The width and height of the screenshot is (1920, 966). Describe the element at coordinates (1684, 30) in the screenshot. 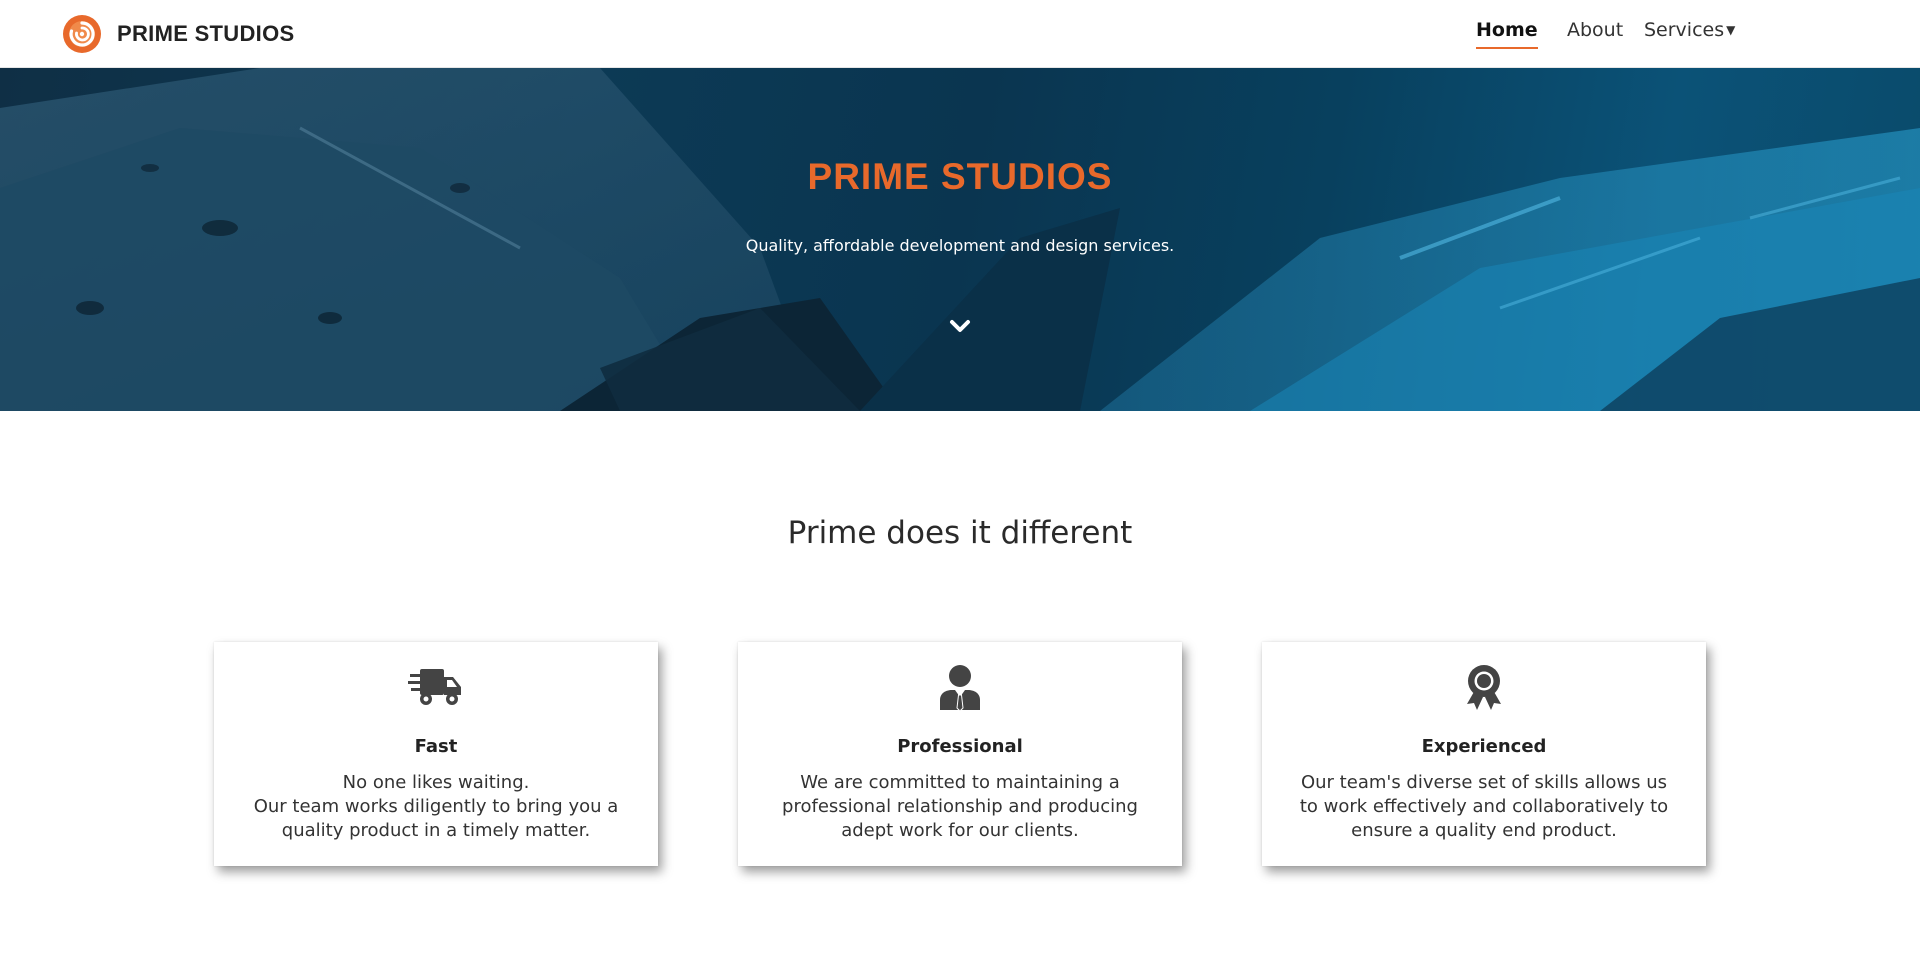

I see `nav-item-label: Services` at that location.